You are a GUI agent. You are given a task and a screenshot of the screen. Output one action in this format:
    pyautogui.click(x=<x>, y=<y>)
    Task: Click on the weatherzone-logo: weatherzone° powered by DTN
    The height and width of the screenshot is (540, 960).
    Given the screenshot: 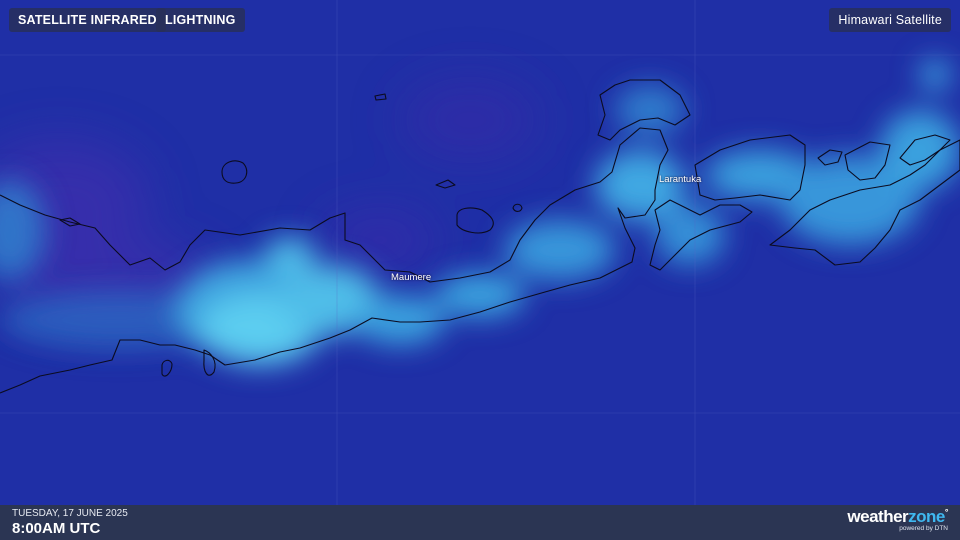 What is the action you would take?
    pyautogui.click(x=897, y=519)
    